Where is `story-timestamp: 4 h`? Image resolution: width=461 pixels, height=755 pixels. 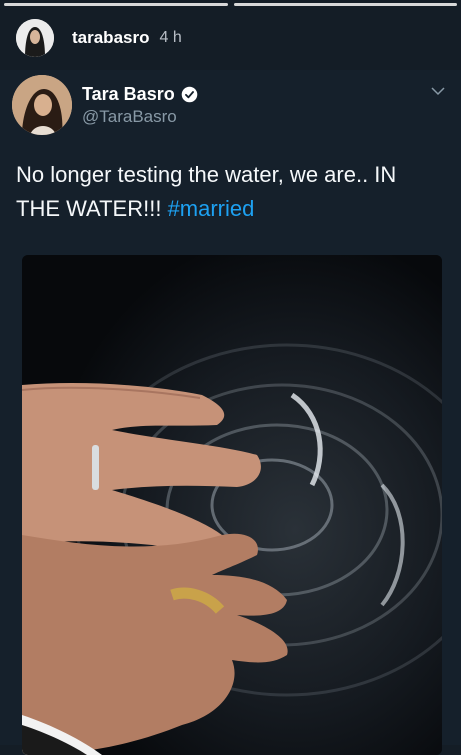 story-timestamp: 4 h is located at coordinates (170, 37).